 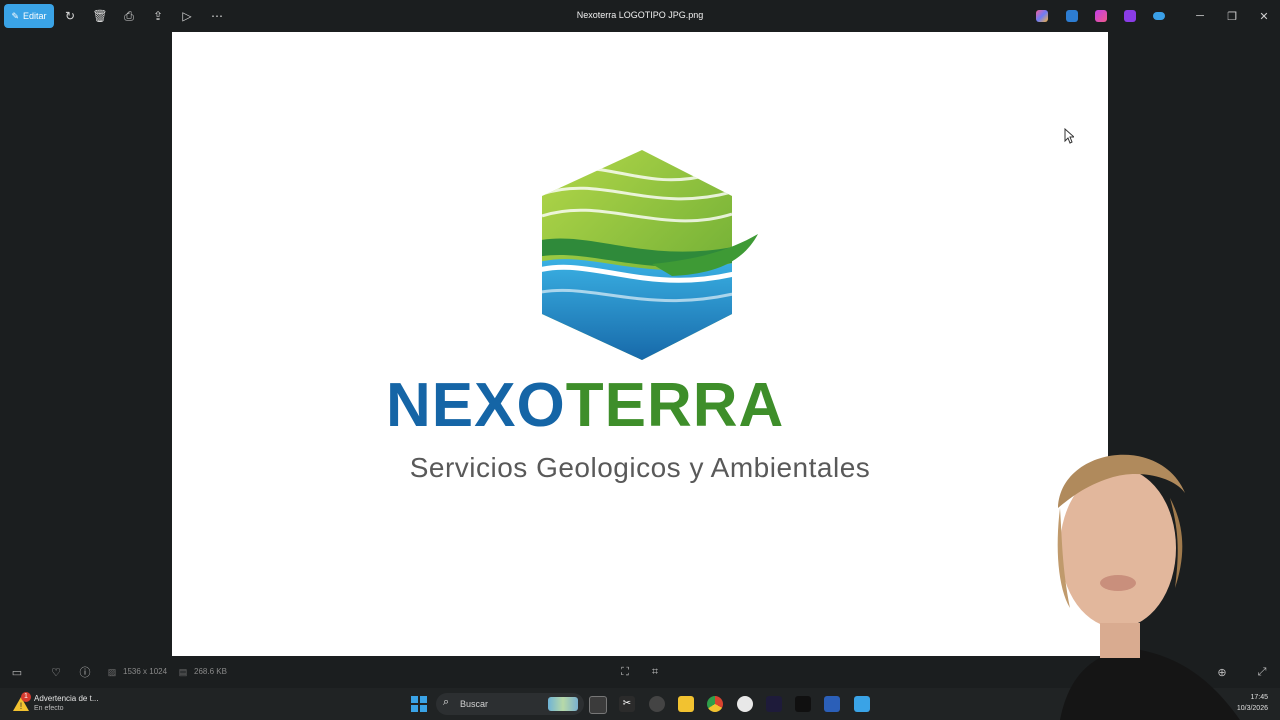 What do you see at coordinates (85, 672) in the screenshot?
I see `info-icon: ⓘ` at bounding box center [85, 672].